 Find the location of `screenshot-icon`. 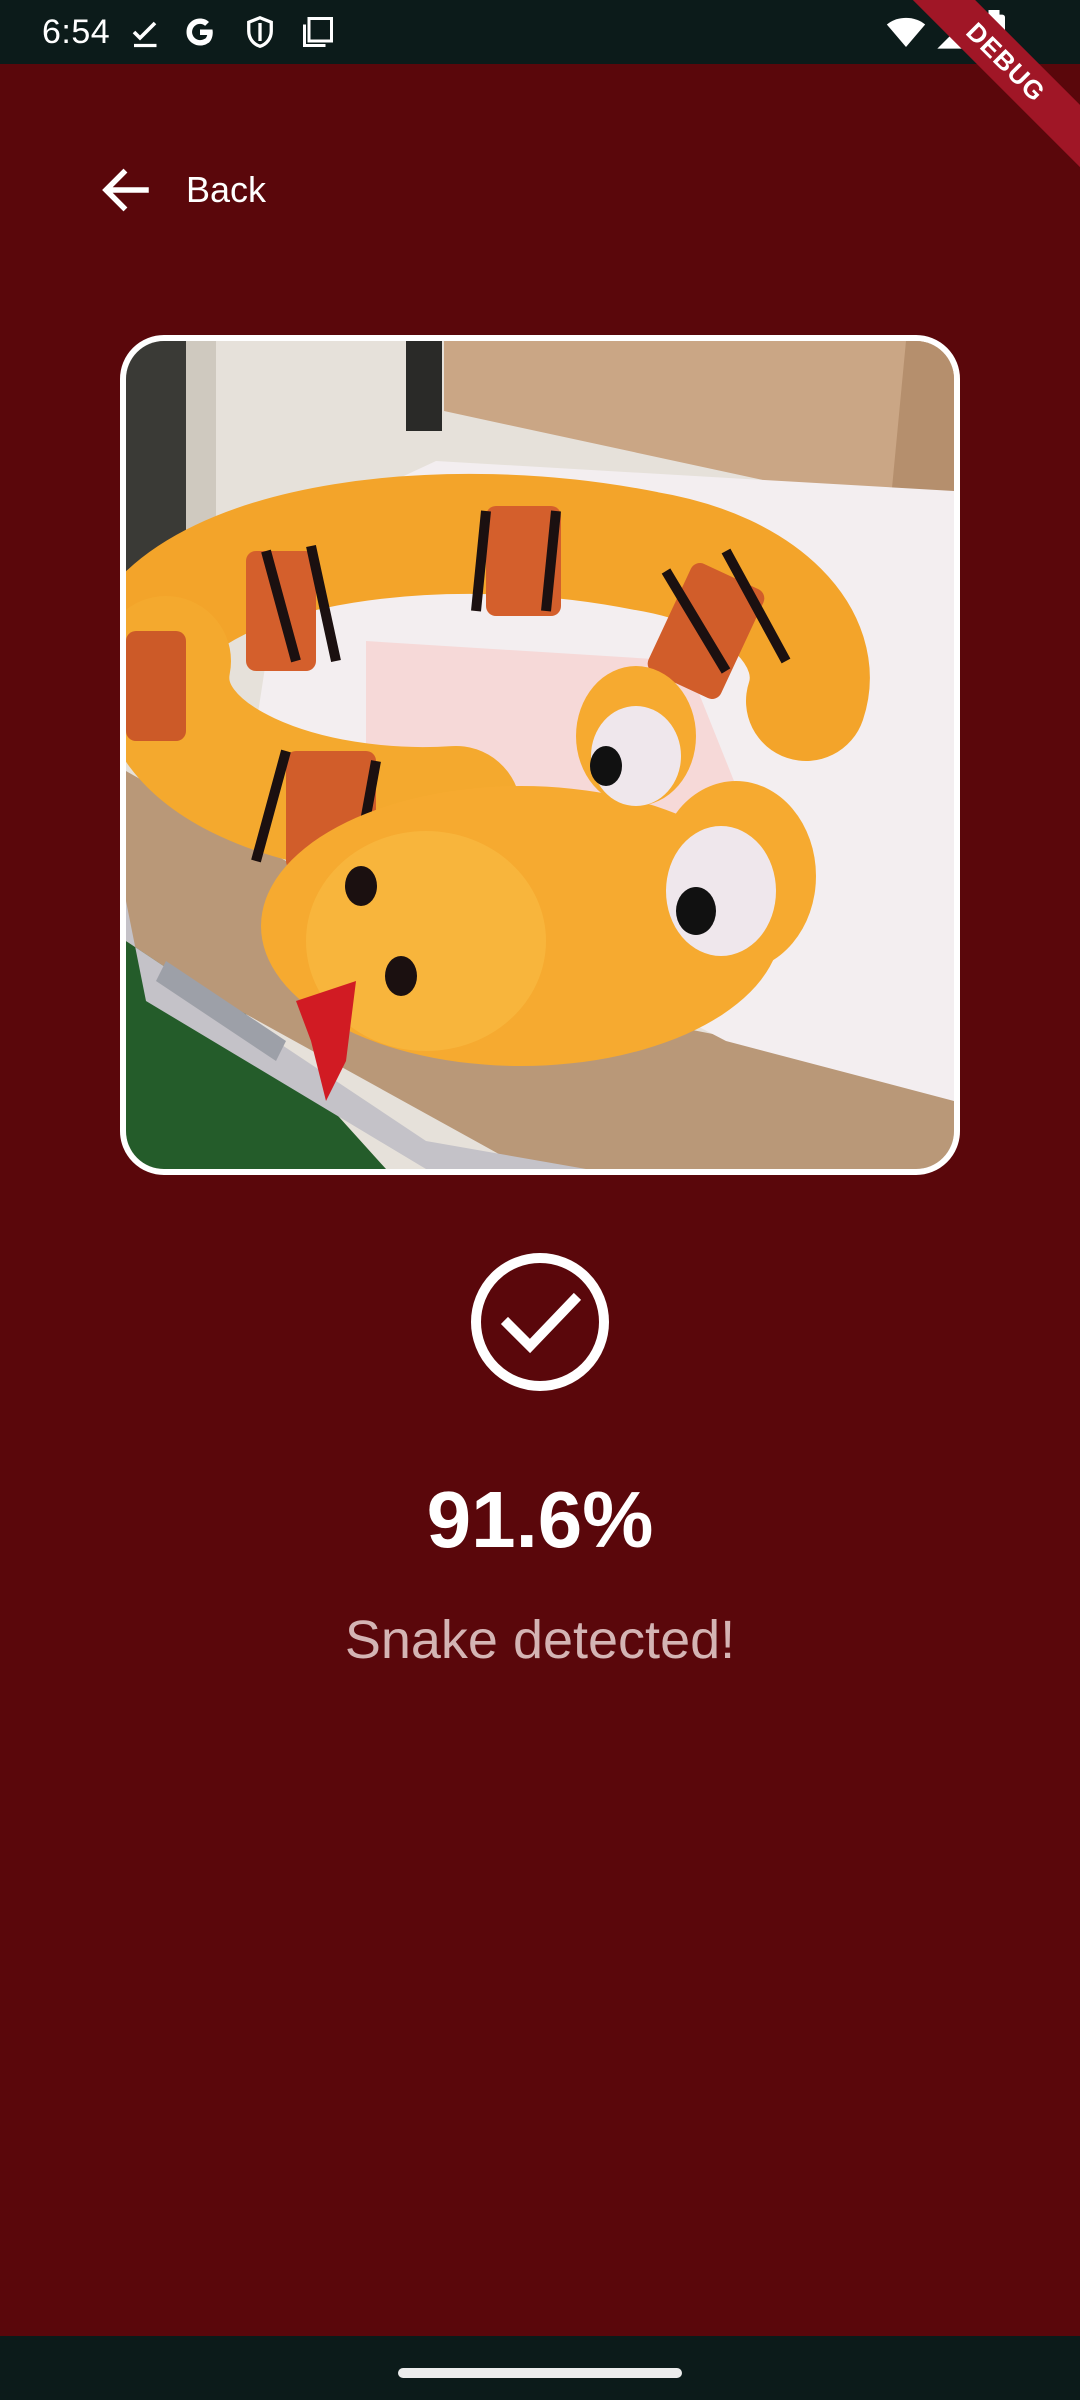

screenshot-icon is located at coordinates (318, 32).